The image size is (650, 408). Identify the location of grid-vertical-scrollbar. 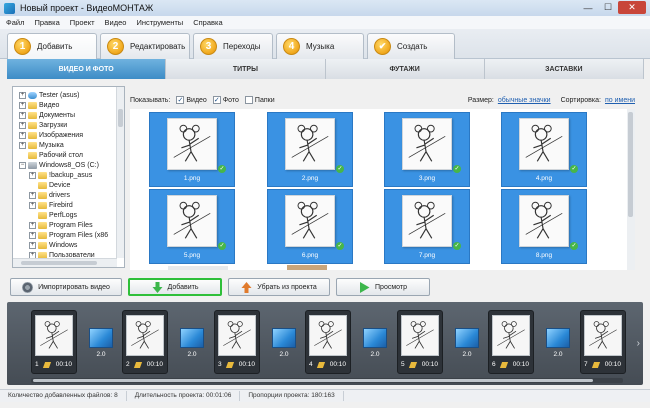
(631, 189).